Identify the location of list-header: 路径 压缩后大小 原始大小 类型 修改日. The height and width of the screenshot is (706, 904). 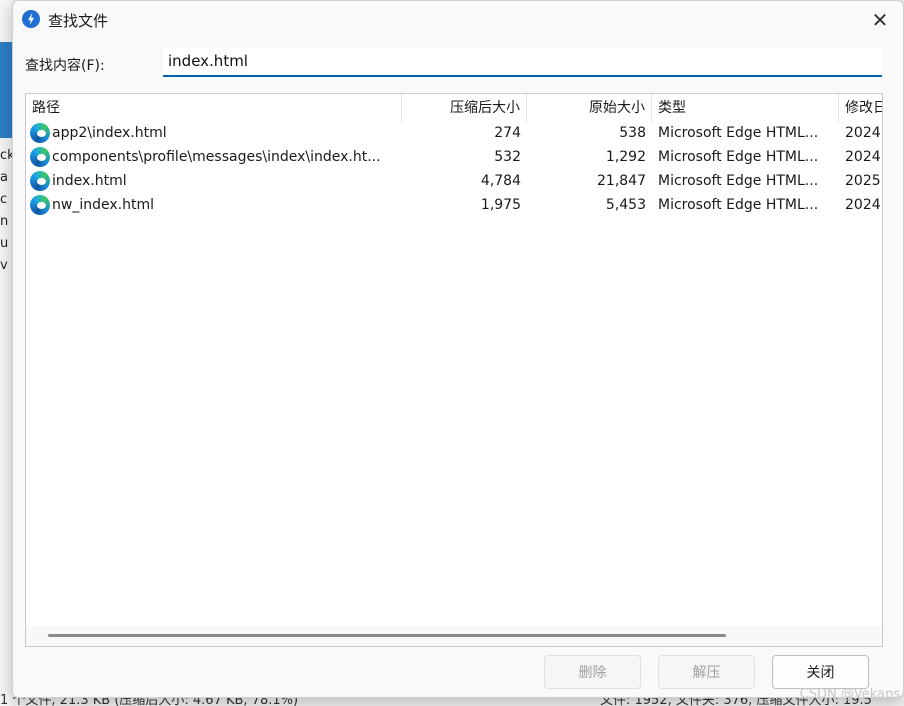
(454, 108).